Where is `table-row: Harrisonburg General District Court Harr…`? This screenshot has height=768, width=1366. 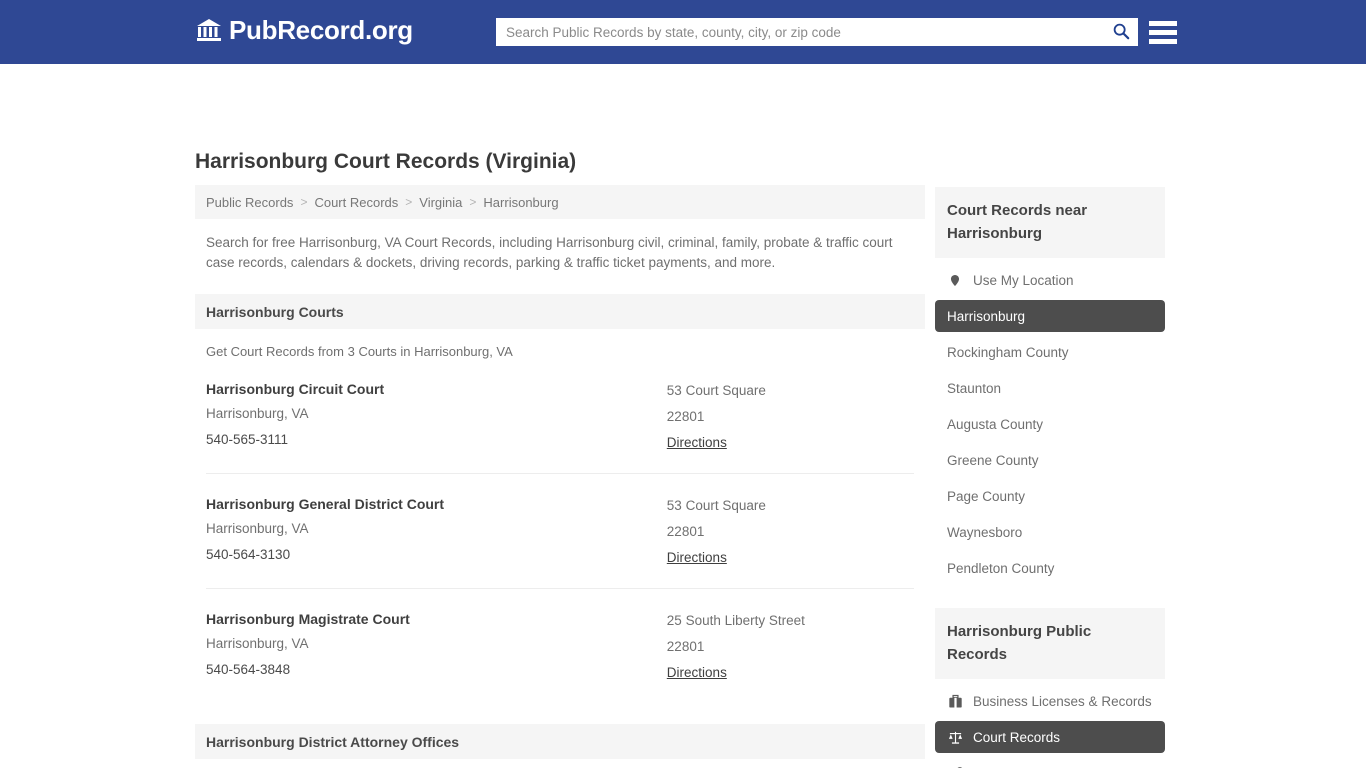
table-row: Harrisonburg General District Court Harr… is located at coordinates (560, 531).